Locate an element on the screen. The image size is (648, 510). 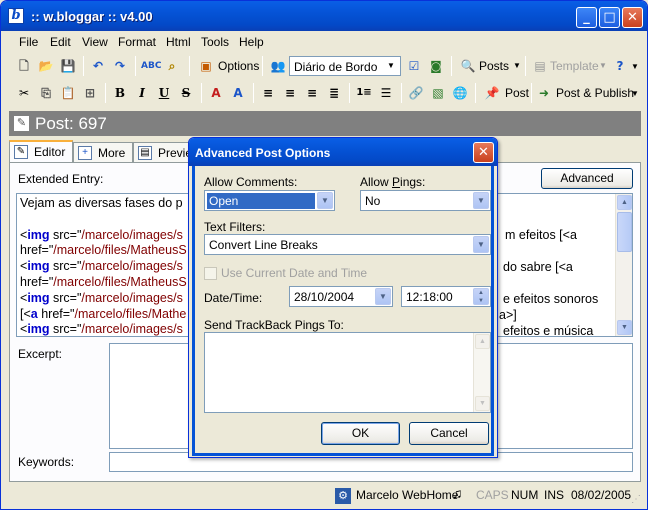
trackback-scrollbar: ▲ ▼ is located at coordinates (481, 372).